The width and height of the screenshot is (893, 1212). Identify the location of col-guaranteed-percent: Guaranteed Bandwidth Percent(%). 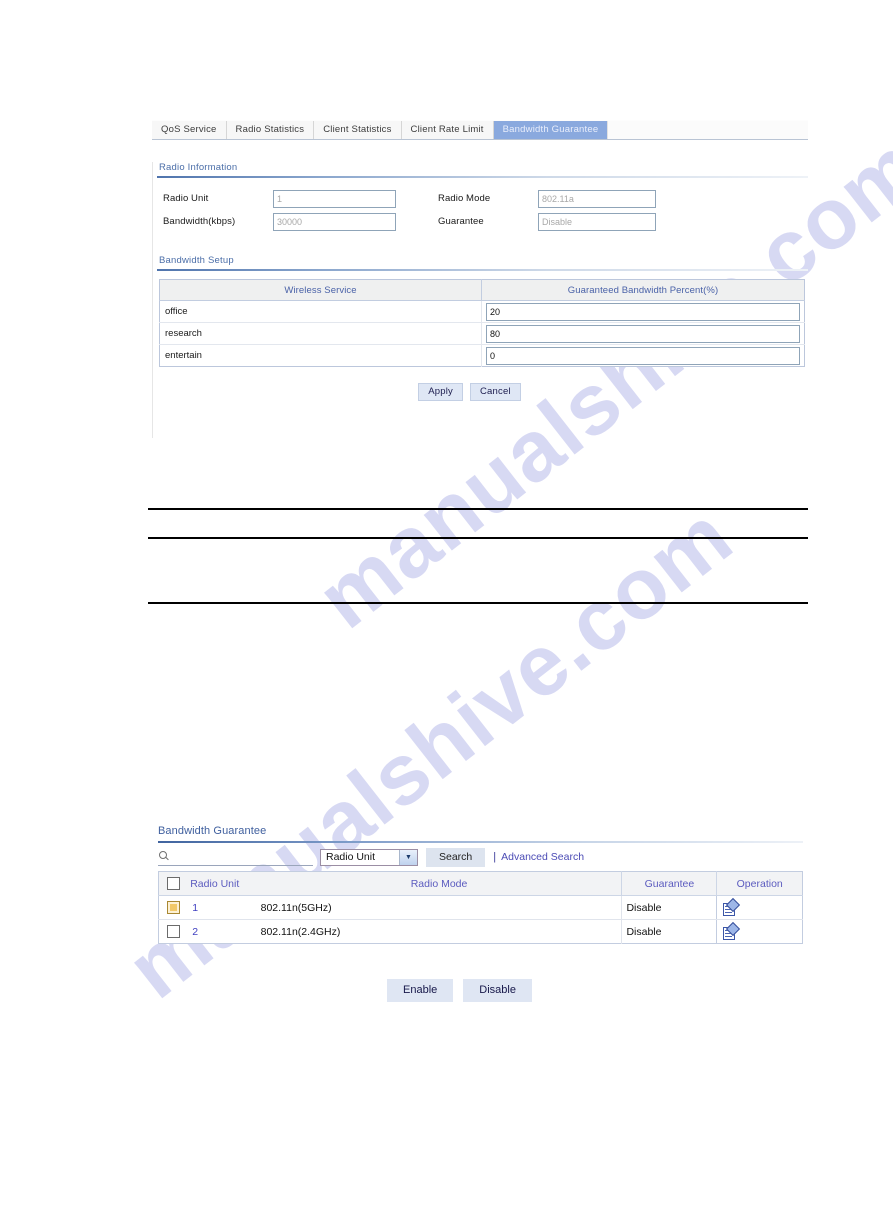
(643, 290).